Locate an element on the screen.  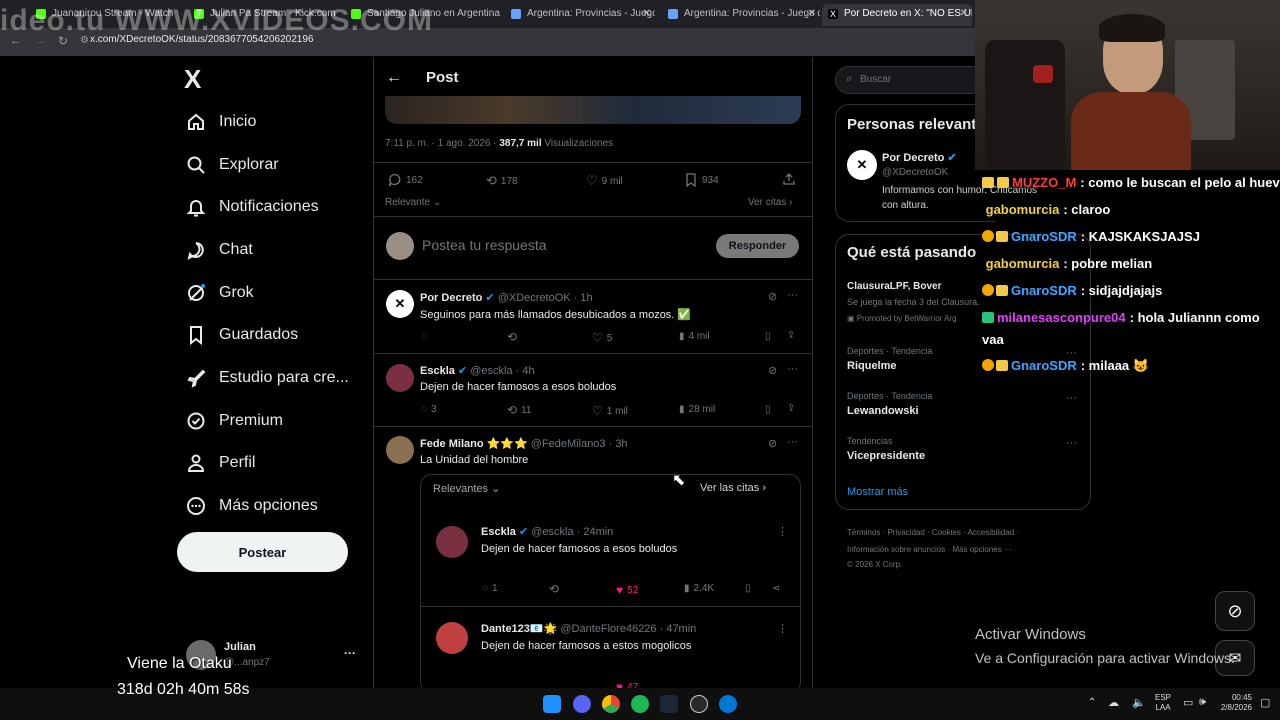
reply-button: ◌ is located at coordinates (424, 336).